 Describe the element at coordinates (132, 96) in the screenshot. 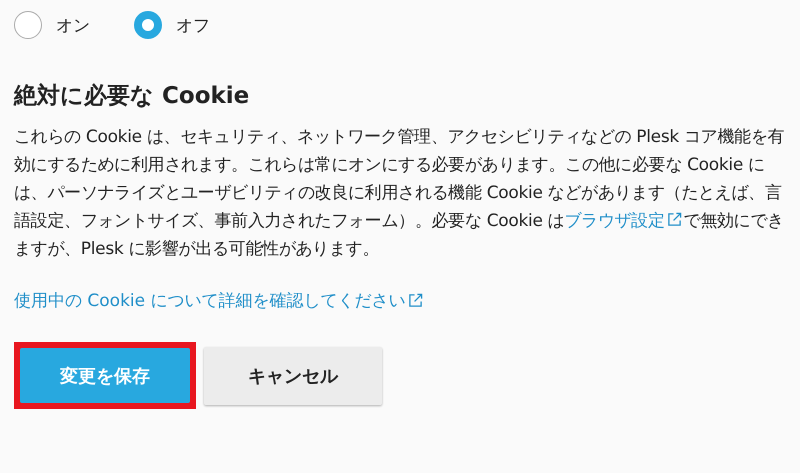

I see `section-title: 絶対に必要な Cookie` at that location.